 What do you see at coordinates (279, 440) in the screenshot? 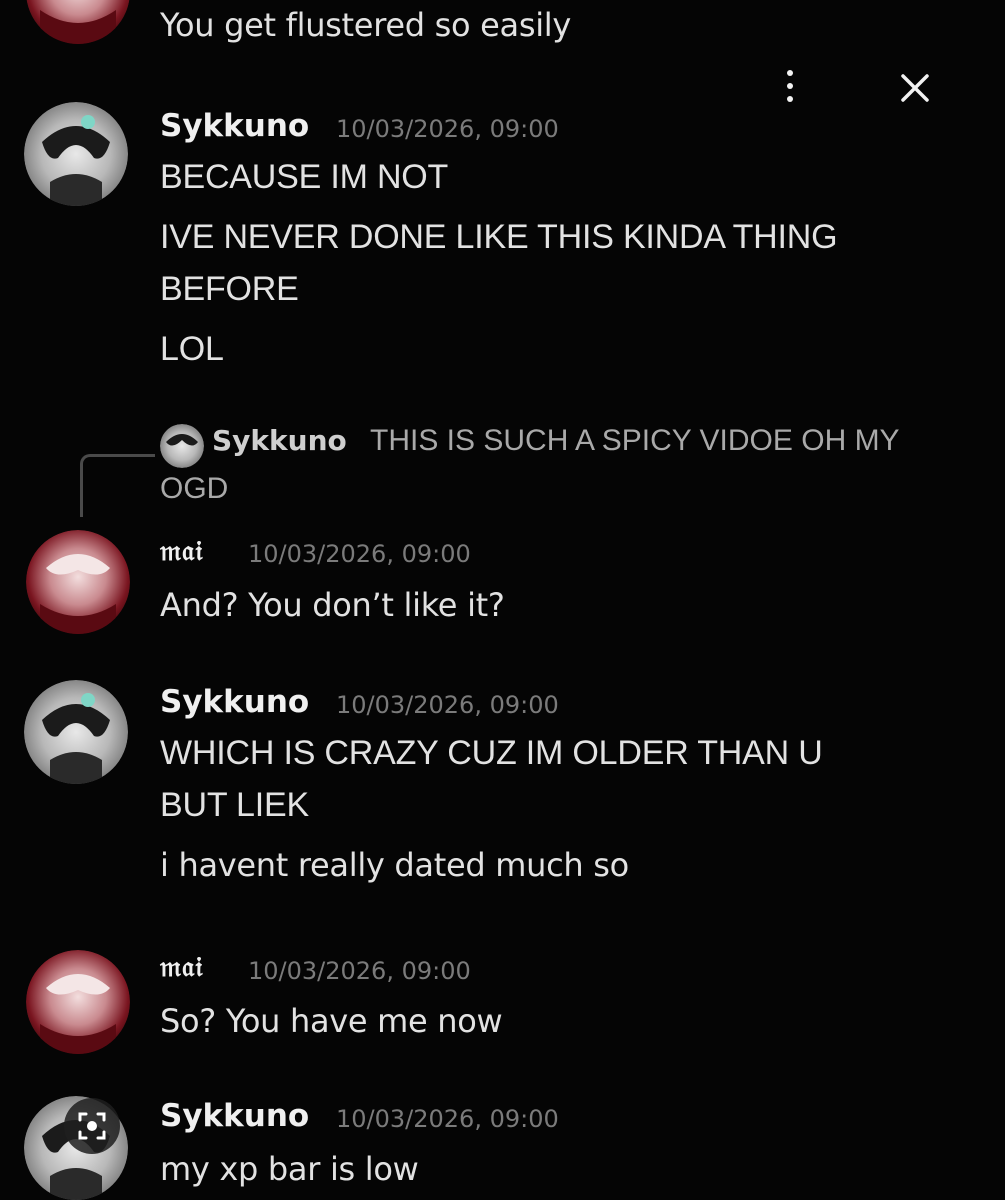
I see `reply-author: Sykkuno` at bounding box center [279, 440].